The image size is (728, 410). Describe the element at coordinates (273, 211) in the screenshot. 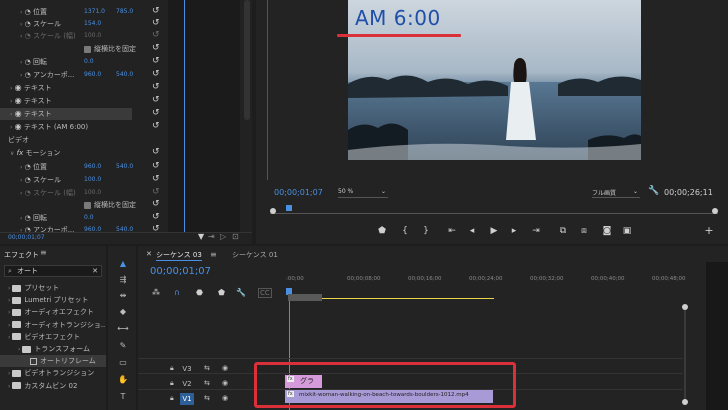

I see `scrub-start-handle` at that location.